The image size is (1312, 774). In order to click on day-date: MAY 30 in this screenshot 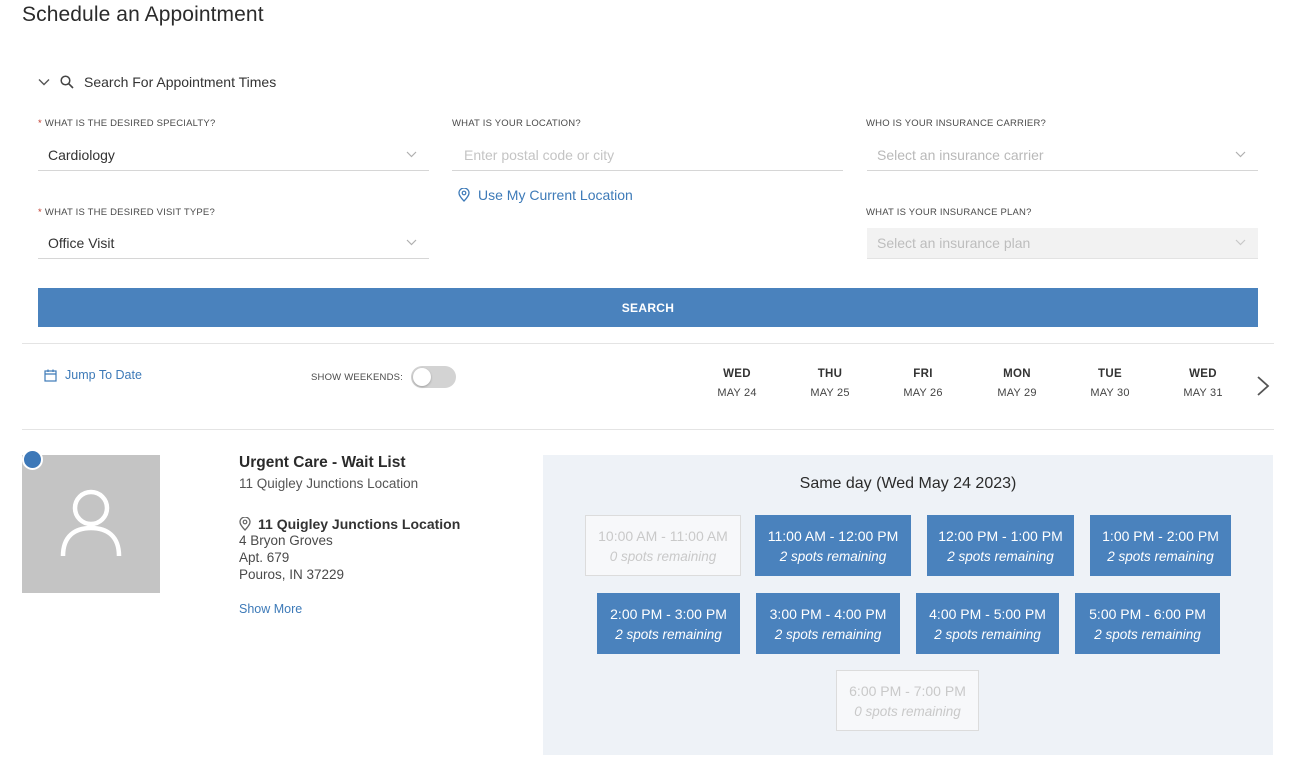, I will do `click(1110, 393)`.